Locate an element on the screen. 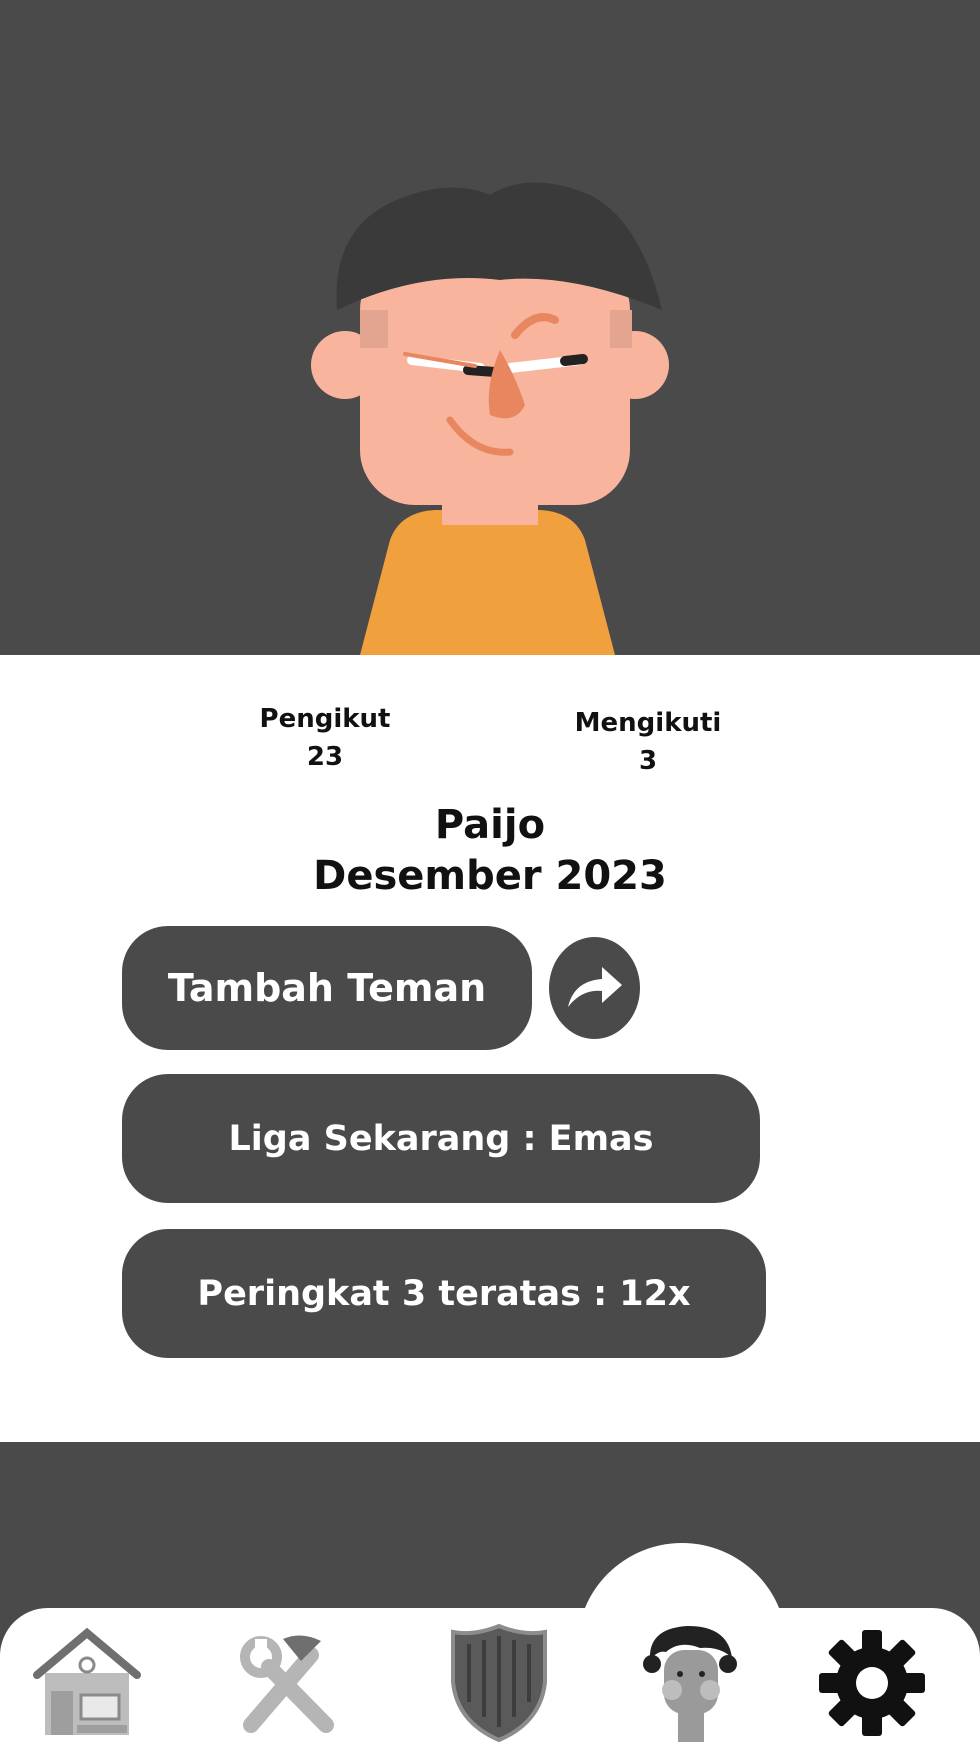 Image resolution: width=980 pixels, height=1753 pixels. following-count: 3 is located at coordinates (648, 761).